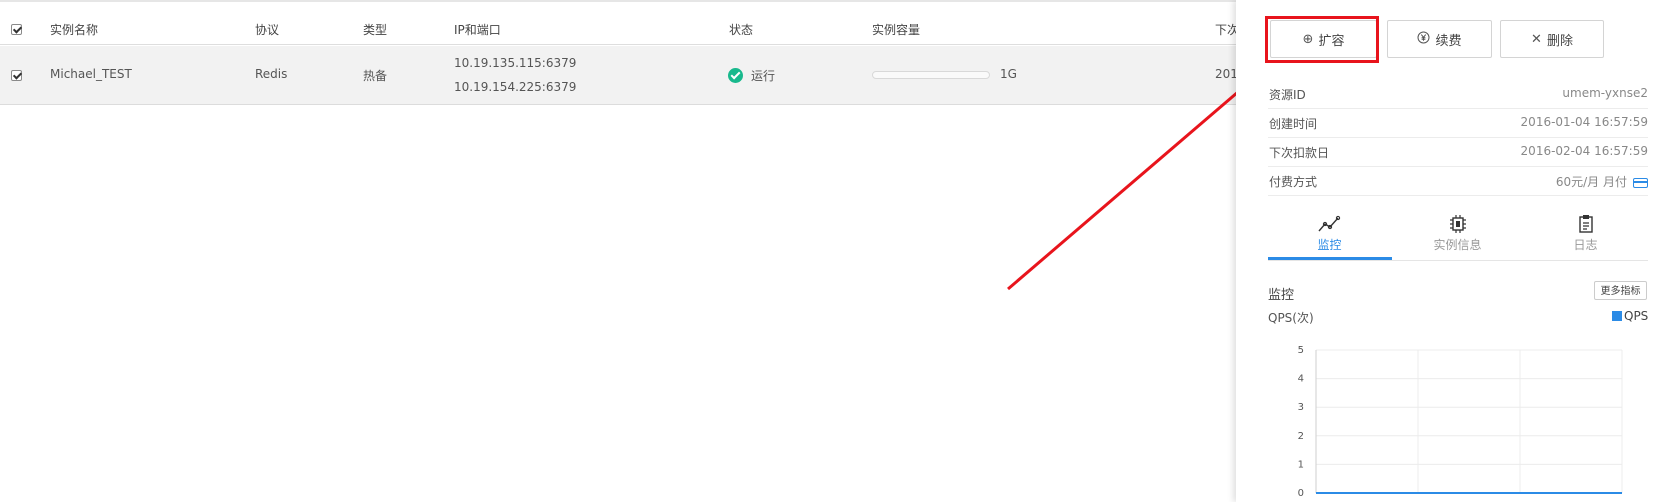 This screenshot has height=502, width=1674. I want to click on legend-label: QPS, so click(1636, 316).